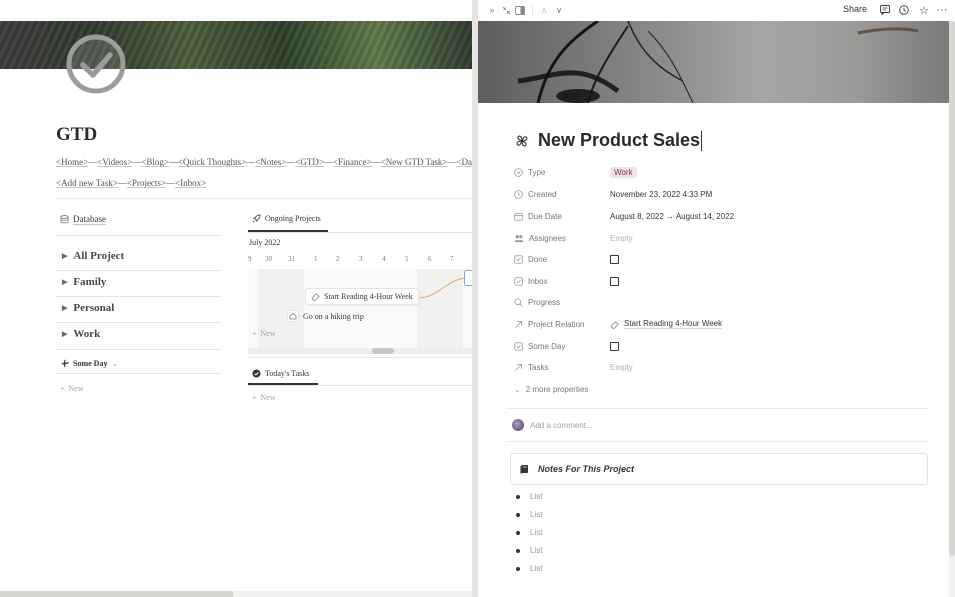 Image resolution: width=955 pixels, height=597 pixels. I want to click on property-created: Created November 23, 2022 4:33 PM, so click(724, 194).